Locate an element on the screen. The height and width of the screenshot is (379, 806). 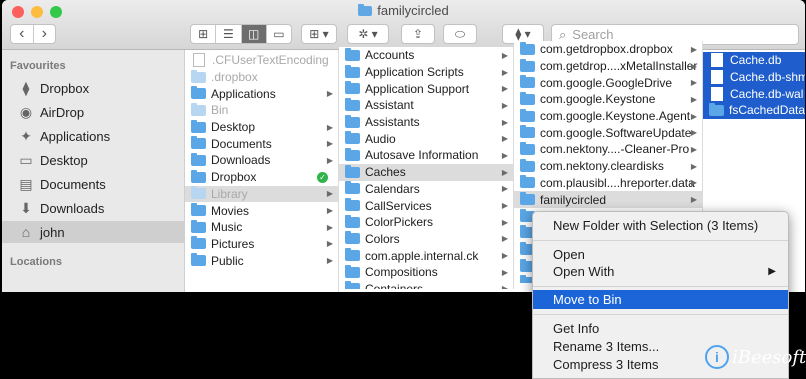
list-item-label: Cache.db-shm is located at coordinates (767, 77).